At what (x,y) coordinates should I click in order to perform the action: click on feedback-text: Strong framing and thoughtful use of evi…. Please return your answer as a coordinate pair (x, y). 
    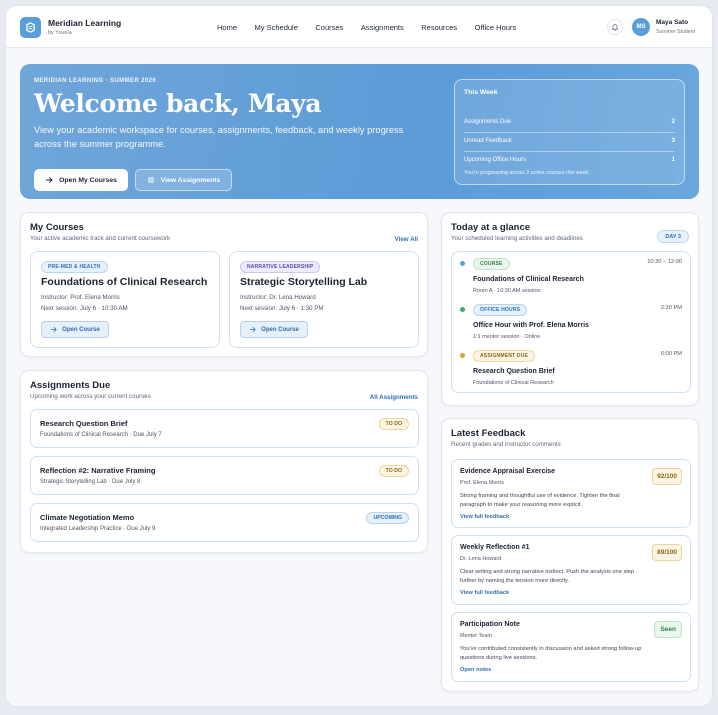
    Looking at the image, I should click on (540, 500).